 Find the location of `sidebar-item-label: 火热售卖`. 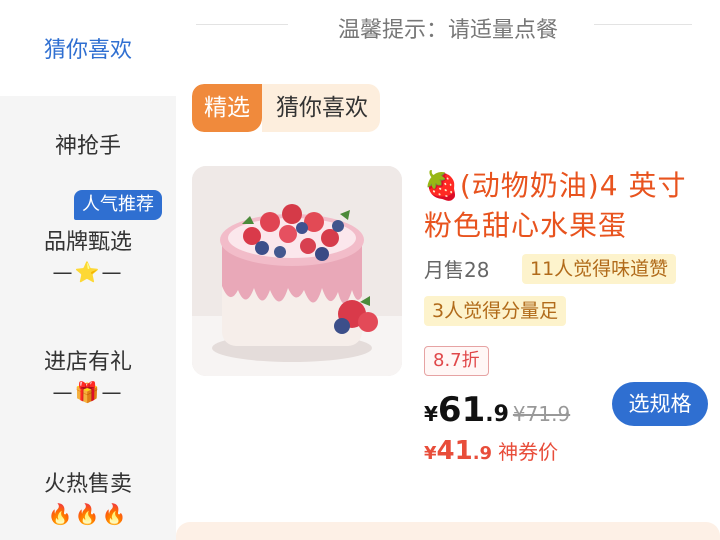

sidebar-item-label: 火热售卖 is located at coordinates (87, 484).